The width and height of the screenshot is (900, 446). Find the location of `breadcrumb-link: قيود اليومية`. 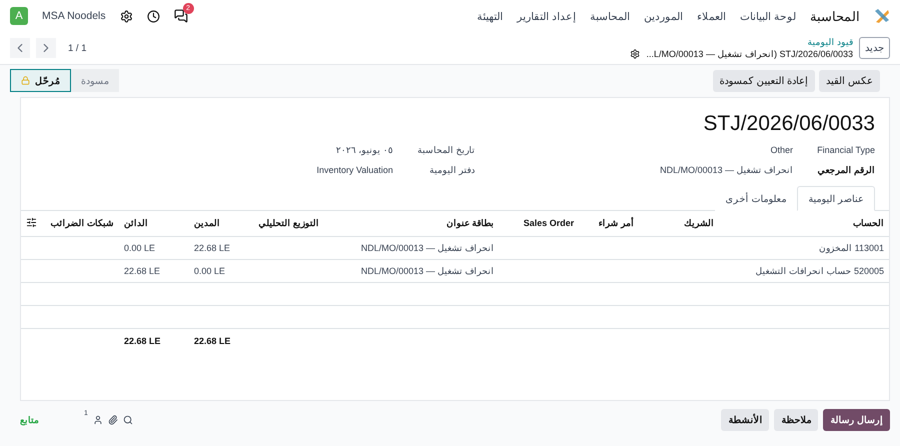

breadcrumb-link: قيود اليومية is located at coordinates (741, 42).